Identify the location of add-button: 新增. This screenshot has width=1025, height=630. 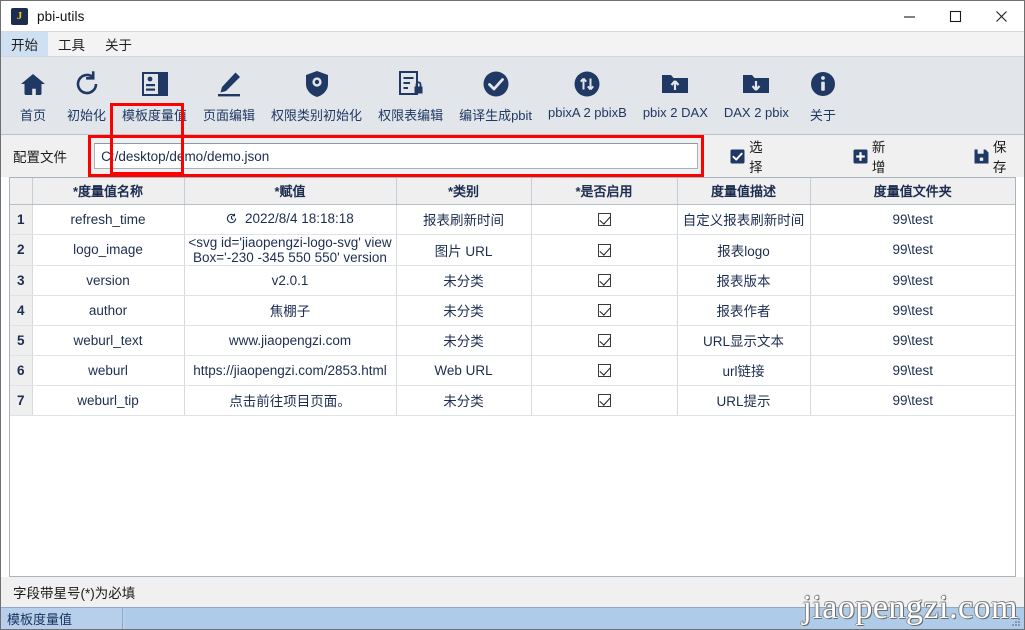
(874, 156).